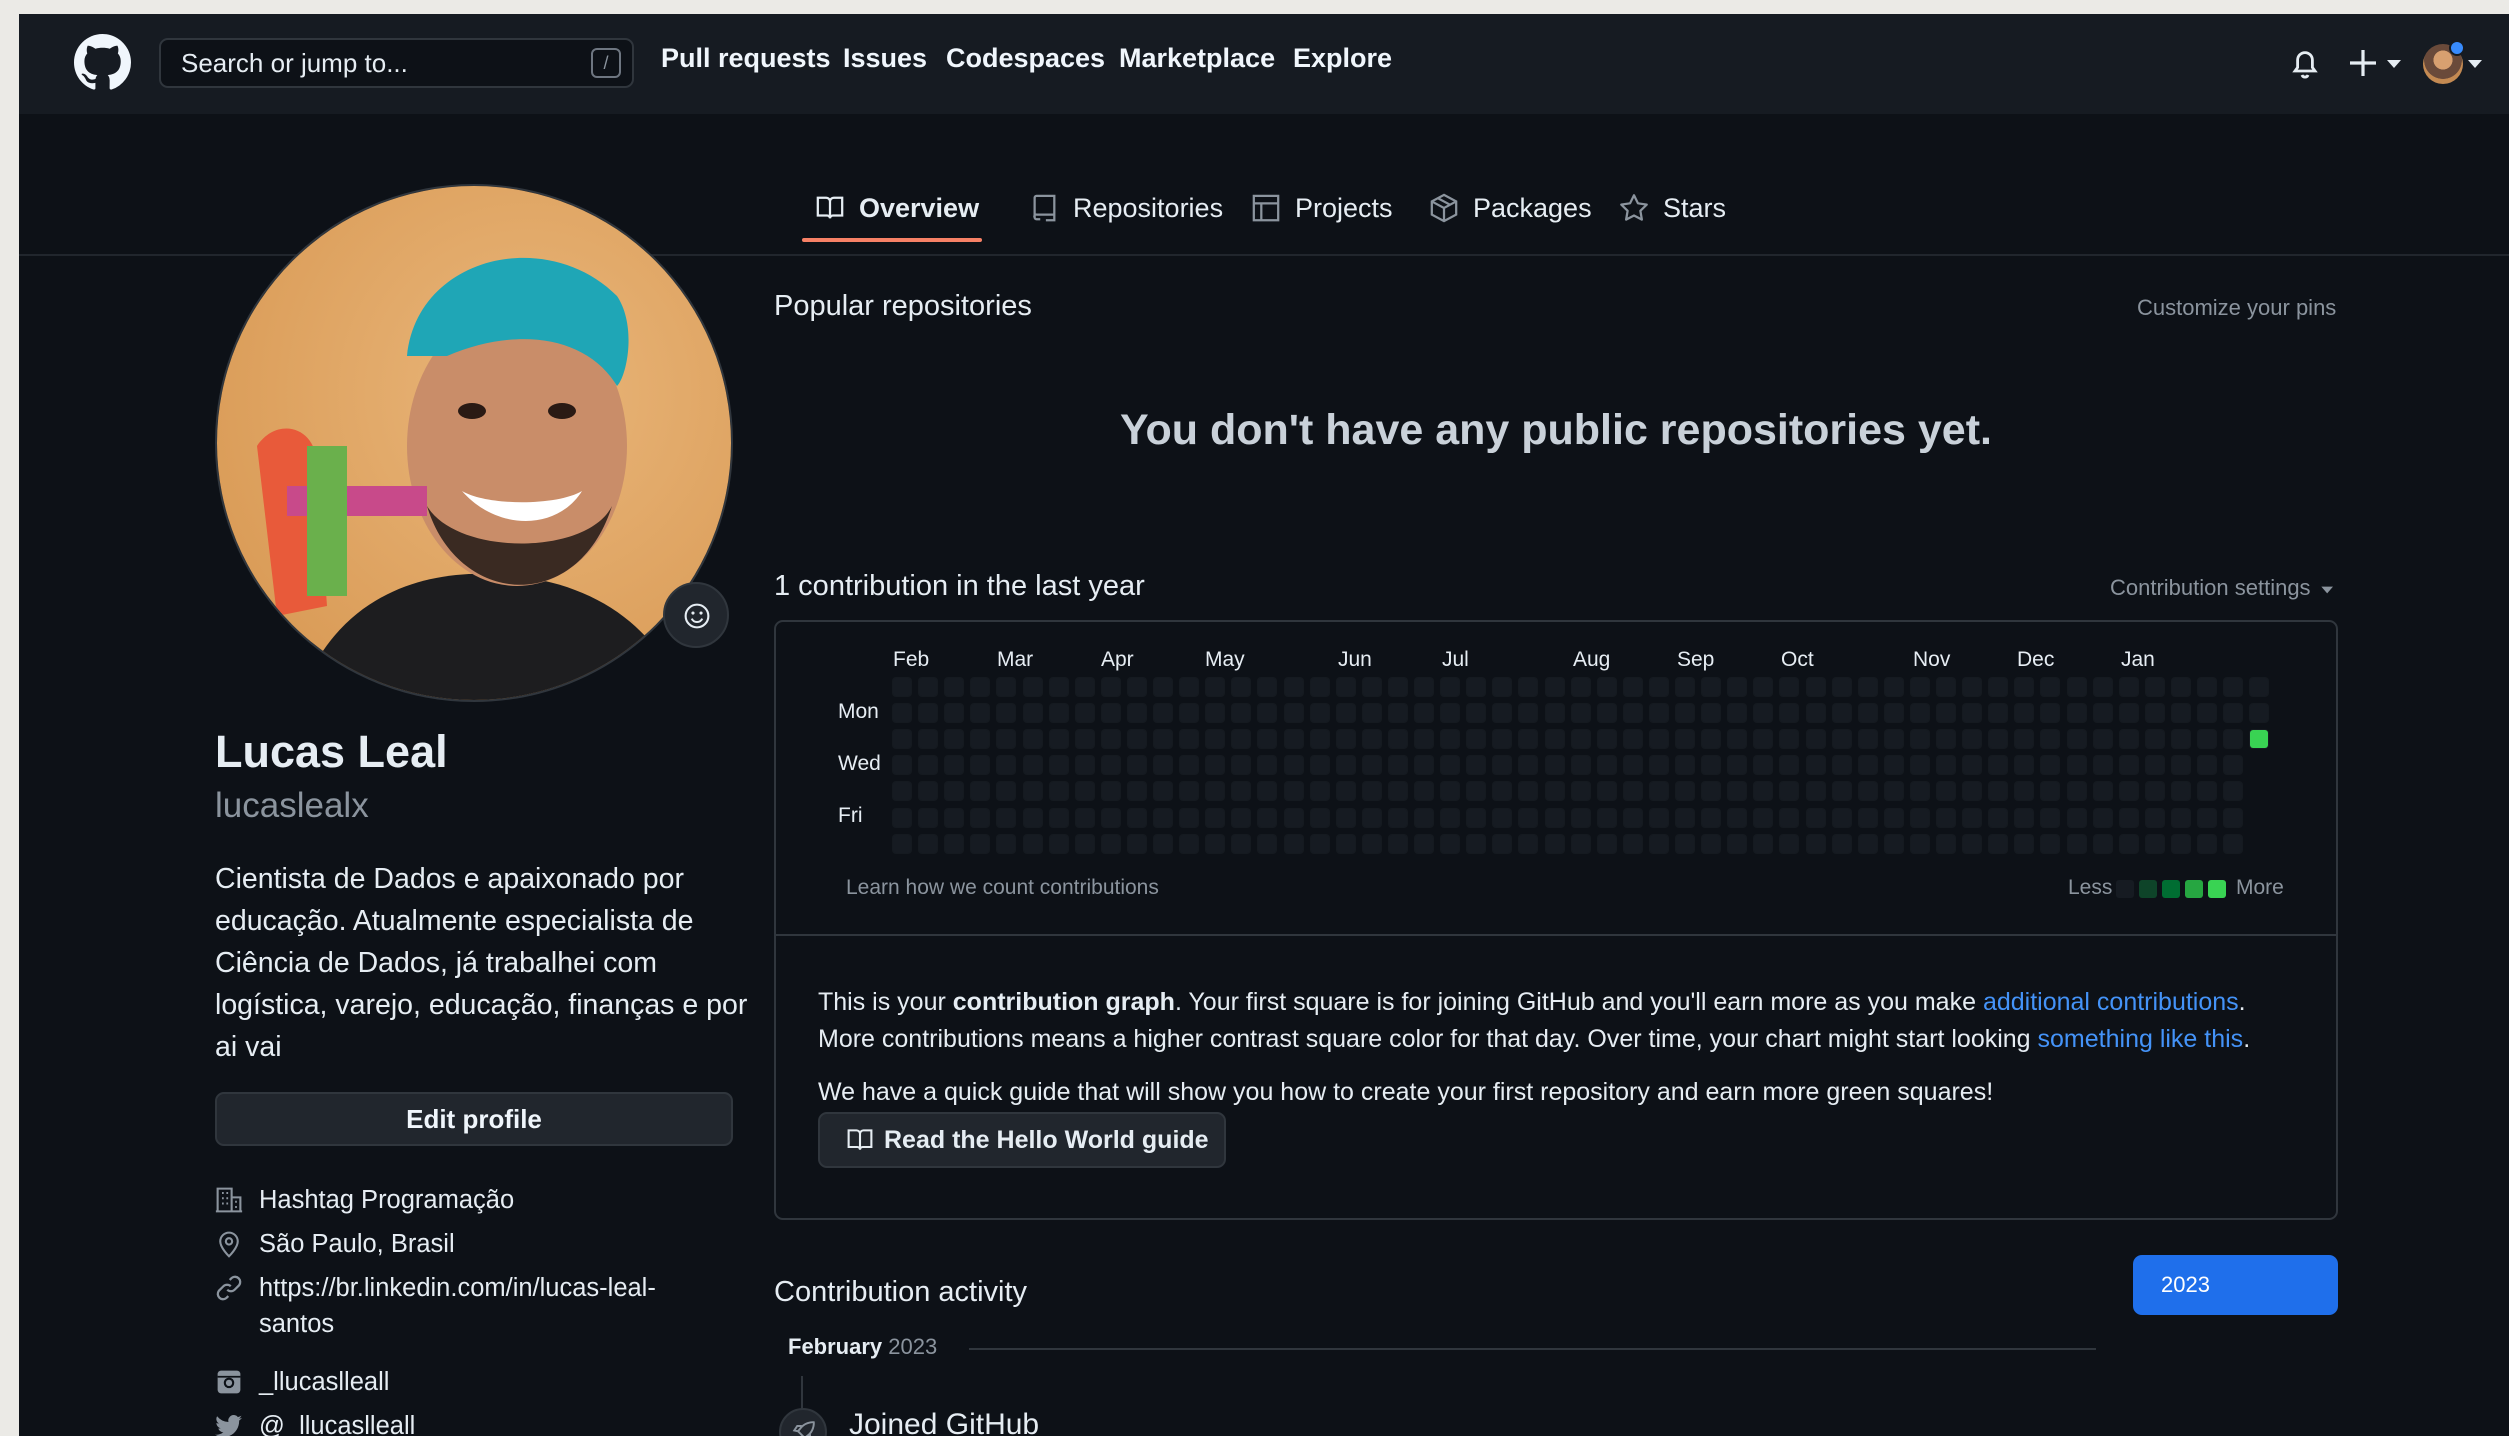 Image resolution: width=2509 pixels, height=1436 pixels. Describe the element at coordinates (1002, 888) in the screenshot. I see `learn-contributions-link: Learn how we count contributions` at that location.